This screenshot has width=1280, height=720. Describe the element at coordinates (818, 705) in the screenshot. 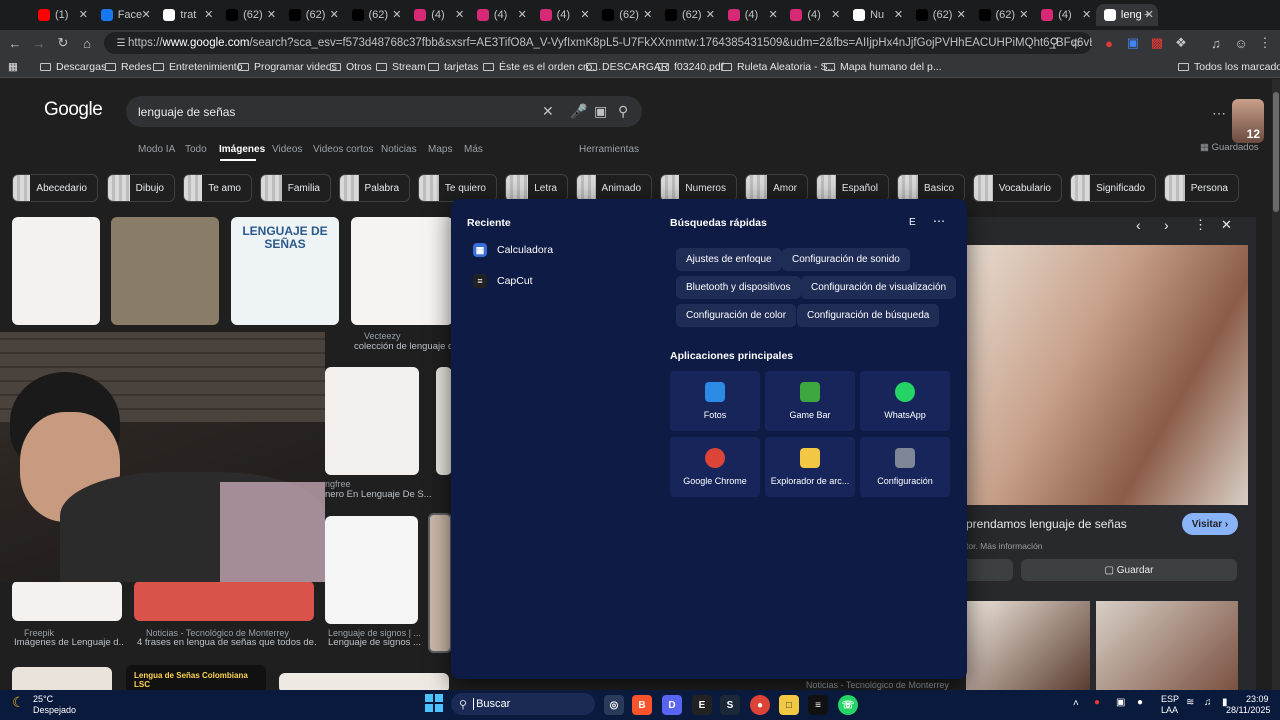

I see `taskbar-capcut-icon: ≡` at that location.